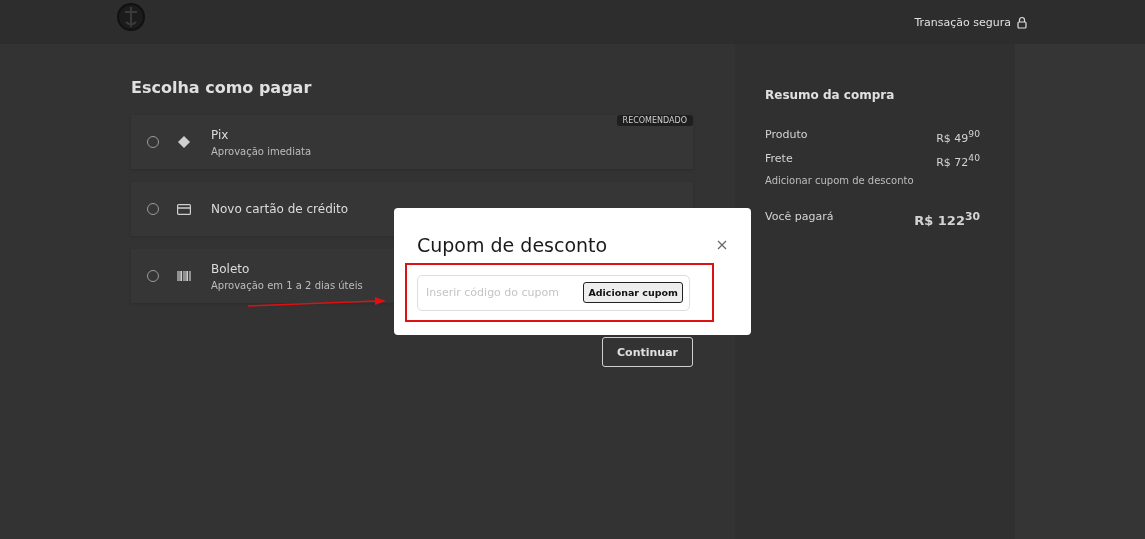 Image resolution: width=1145 pixels, height=539 pixels. I want to click on secure-transaction-label: Transação segura, so click(962, 22).